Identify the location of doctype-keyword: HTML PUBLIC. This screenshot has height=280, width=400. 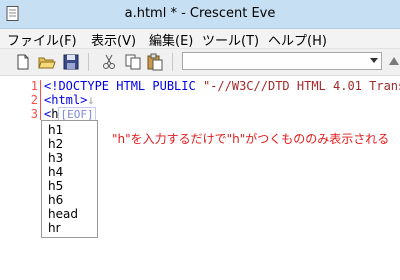
(159, 86).